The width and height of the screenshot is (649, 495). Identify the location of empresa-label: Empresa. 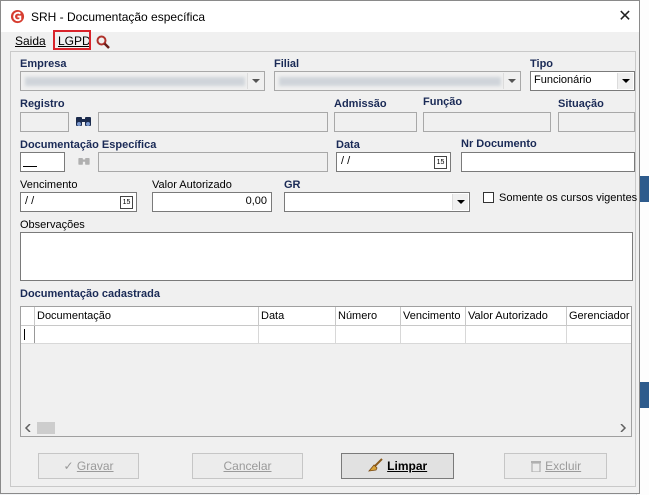
(43, 64).